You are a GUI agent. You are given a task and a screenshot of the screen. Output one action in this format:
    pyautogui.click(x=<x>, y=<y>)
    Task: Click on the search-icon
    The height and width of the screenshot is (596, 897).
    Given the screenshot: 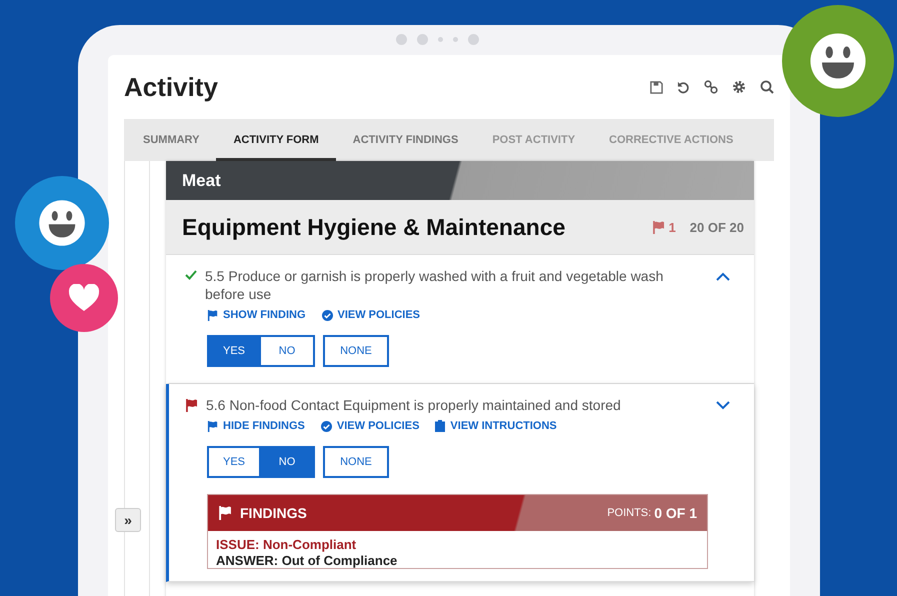 What is the action you would take?
    pyautogui.click(x=767, y=87)
    